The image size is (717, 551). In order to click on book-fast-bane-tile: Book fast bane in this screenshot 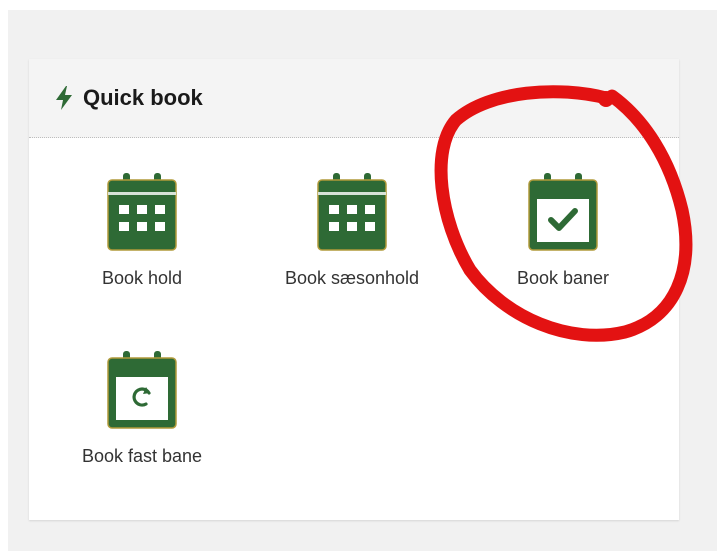, I will do `click(142, 426)`.